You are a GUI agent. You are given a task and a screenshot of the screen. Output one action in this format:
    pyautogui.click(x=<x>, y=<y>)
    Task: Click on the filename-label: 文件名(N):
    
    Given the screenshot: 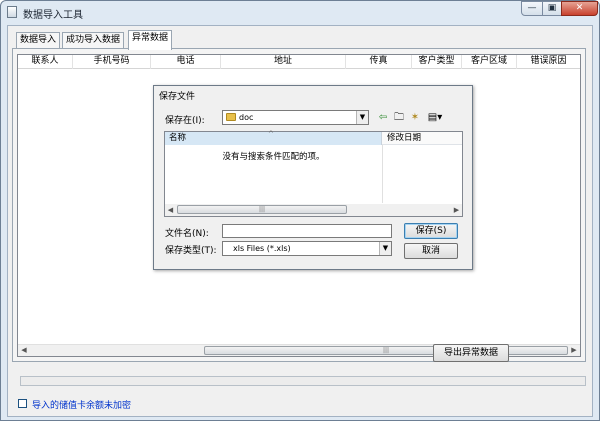 What is the action you would take?
    pyautogui.click(x=187, y=234)
    